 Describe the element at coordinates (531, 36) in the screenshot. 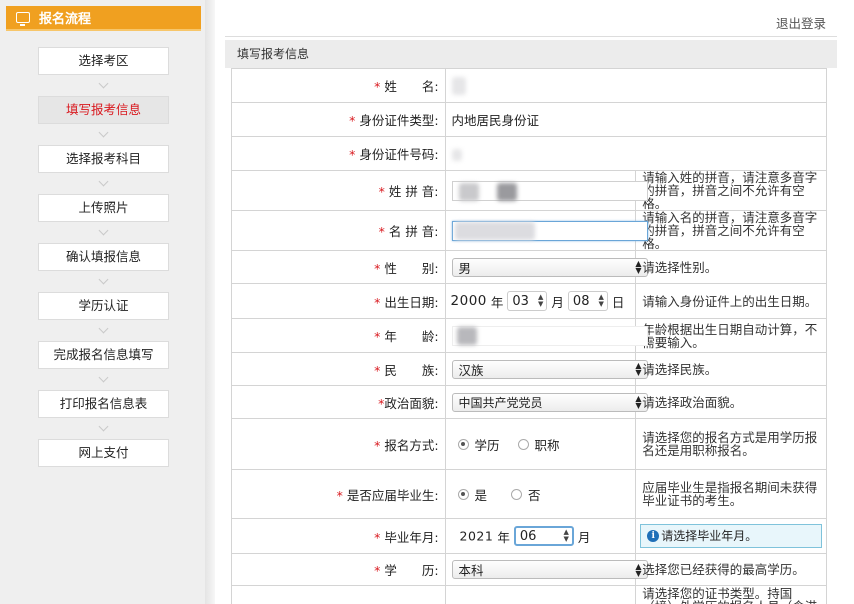

I see `header-divider` at that location.